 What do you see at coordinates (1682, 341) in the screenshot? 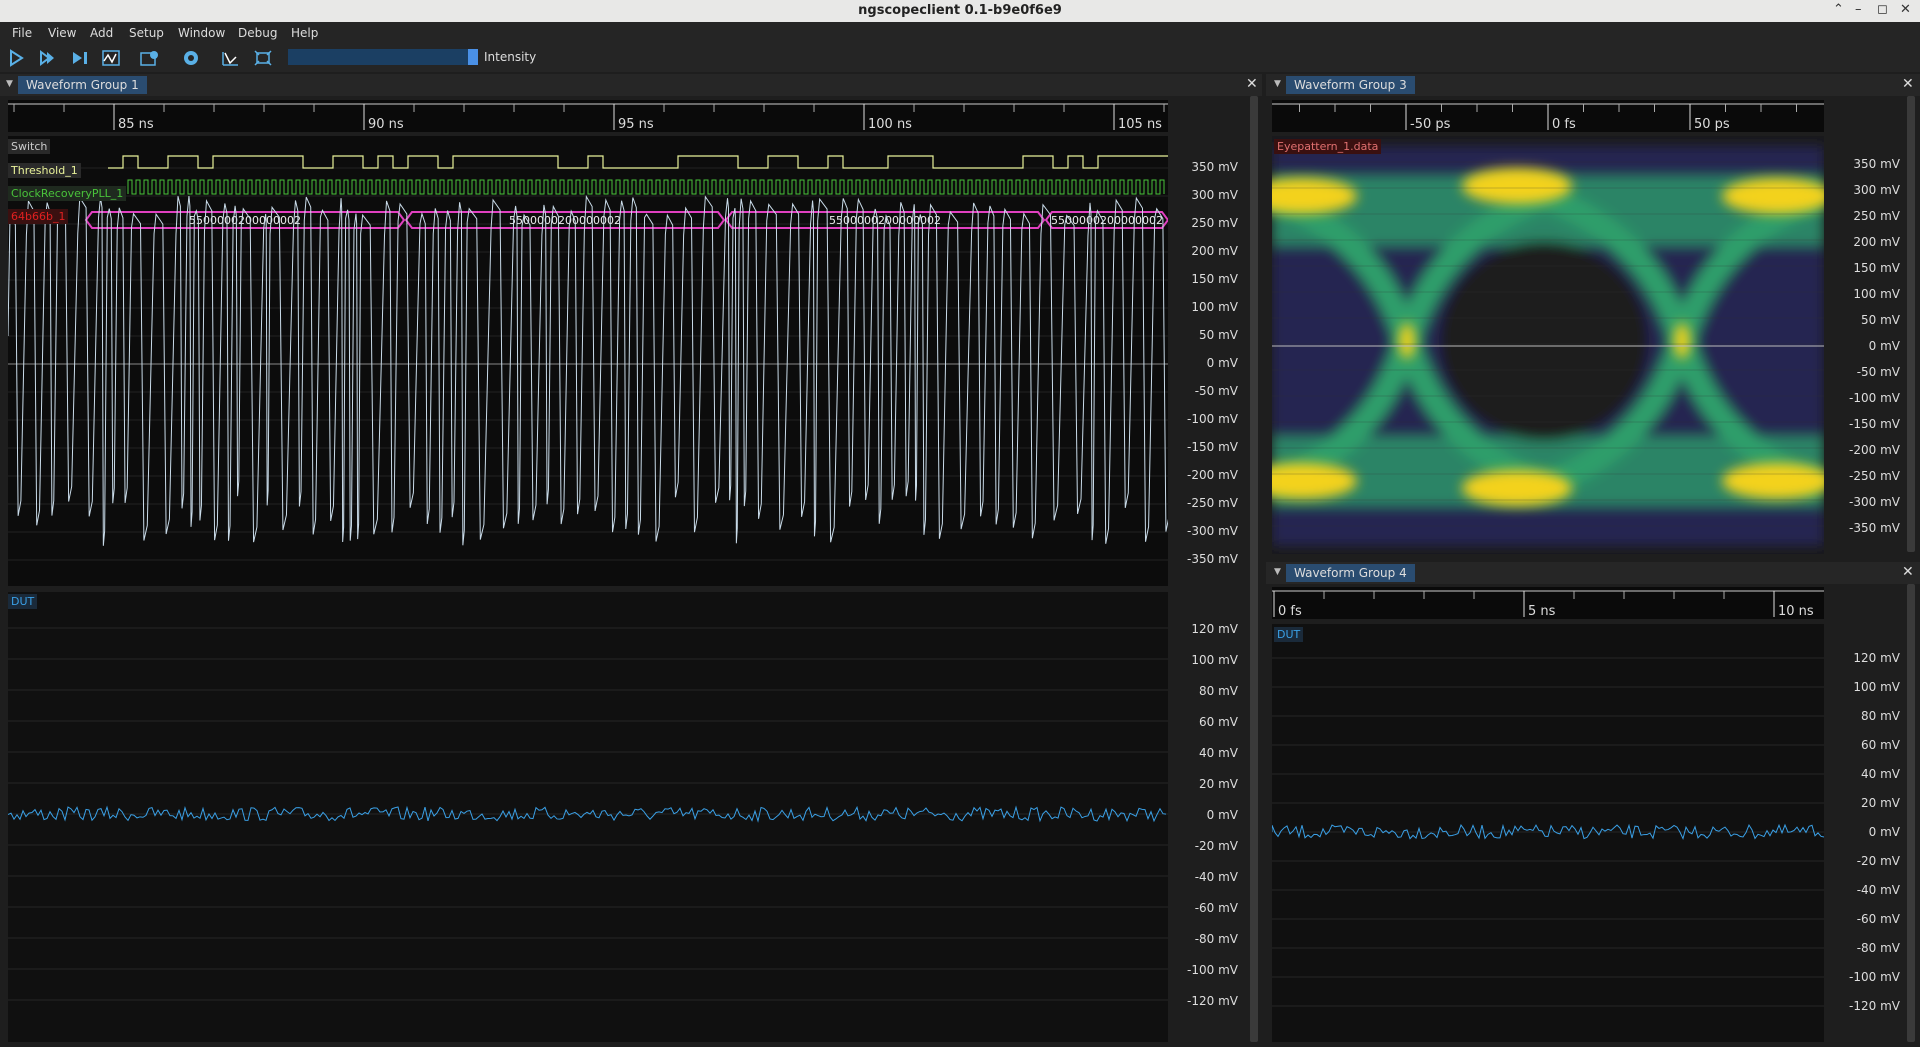
I see `eye-hot-cross` at bounding box center [1682, 341].